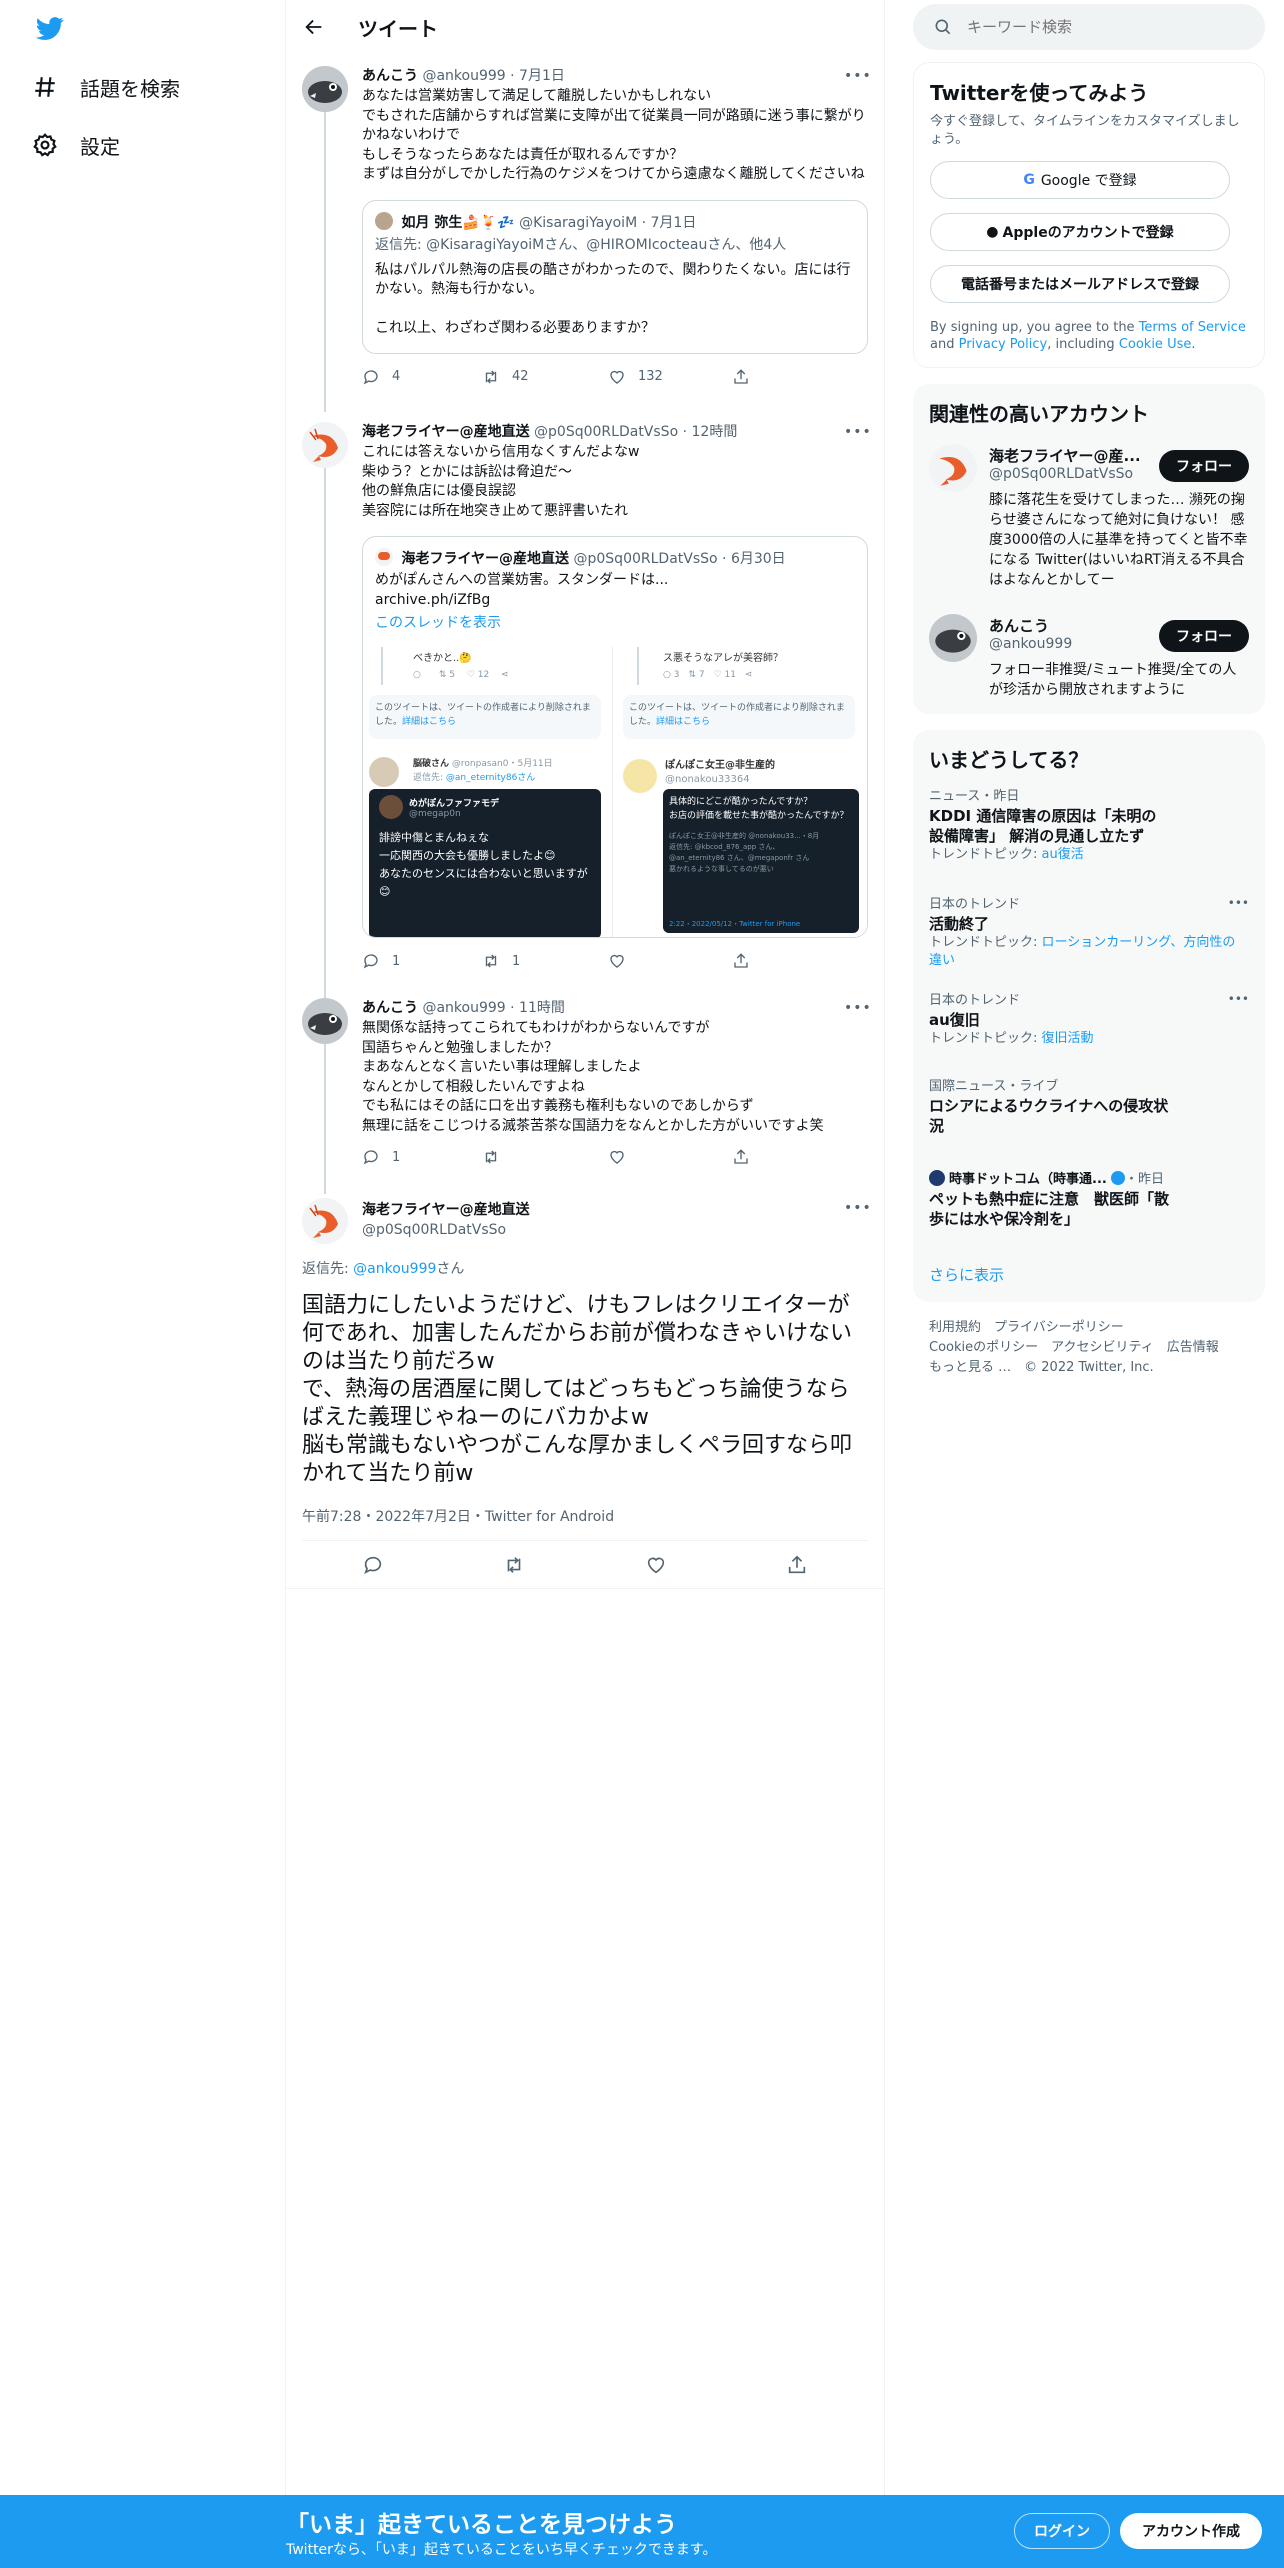 This screenshot has width=1284, height=2568. I want to click on account-bio: フォロー非推奨/ミュート推奨/全ての人が珍活から開放されますように, so click(1113, 680).